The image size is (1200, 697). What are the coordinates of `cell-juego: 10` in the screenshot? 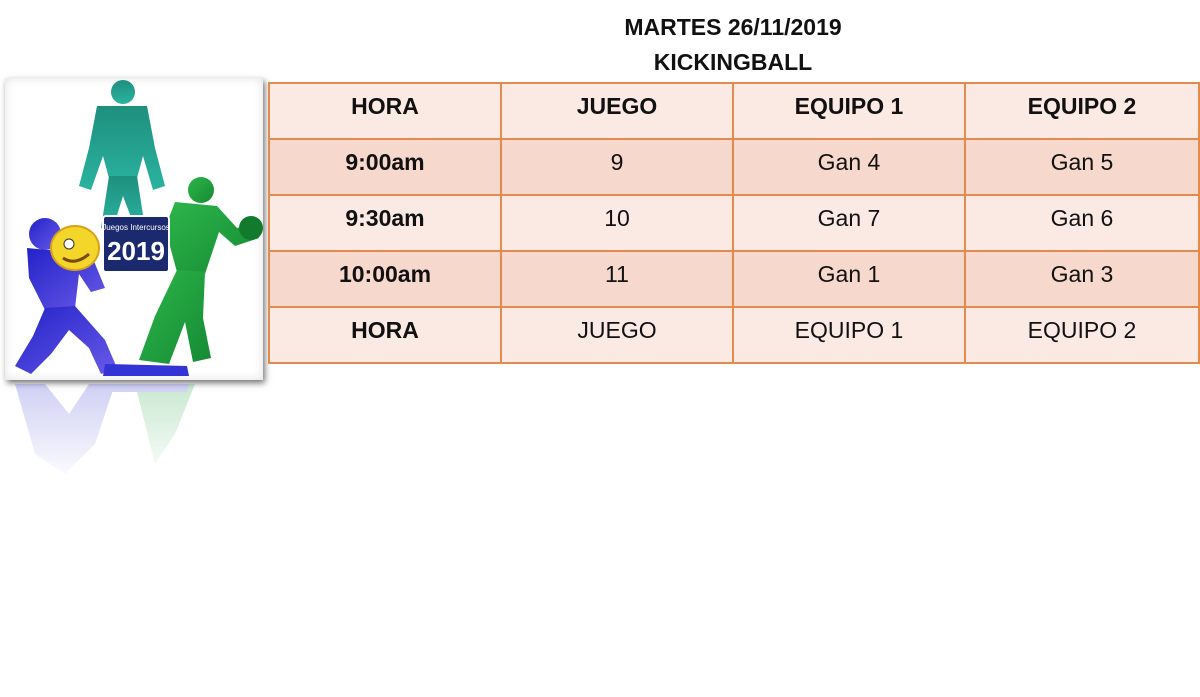 It's located at (617, 223).